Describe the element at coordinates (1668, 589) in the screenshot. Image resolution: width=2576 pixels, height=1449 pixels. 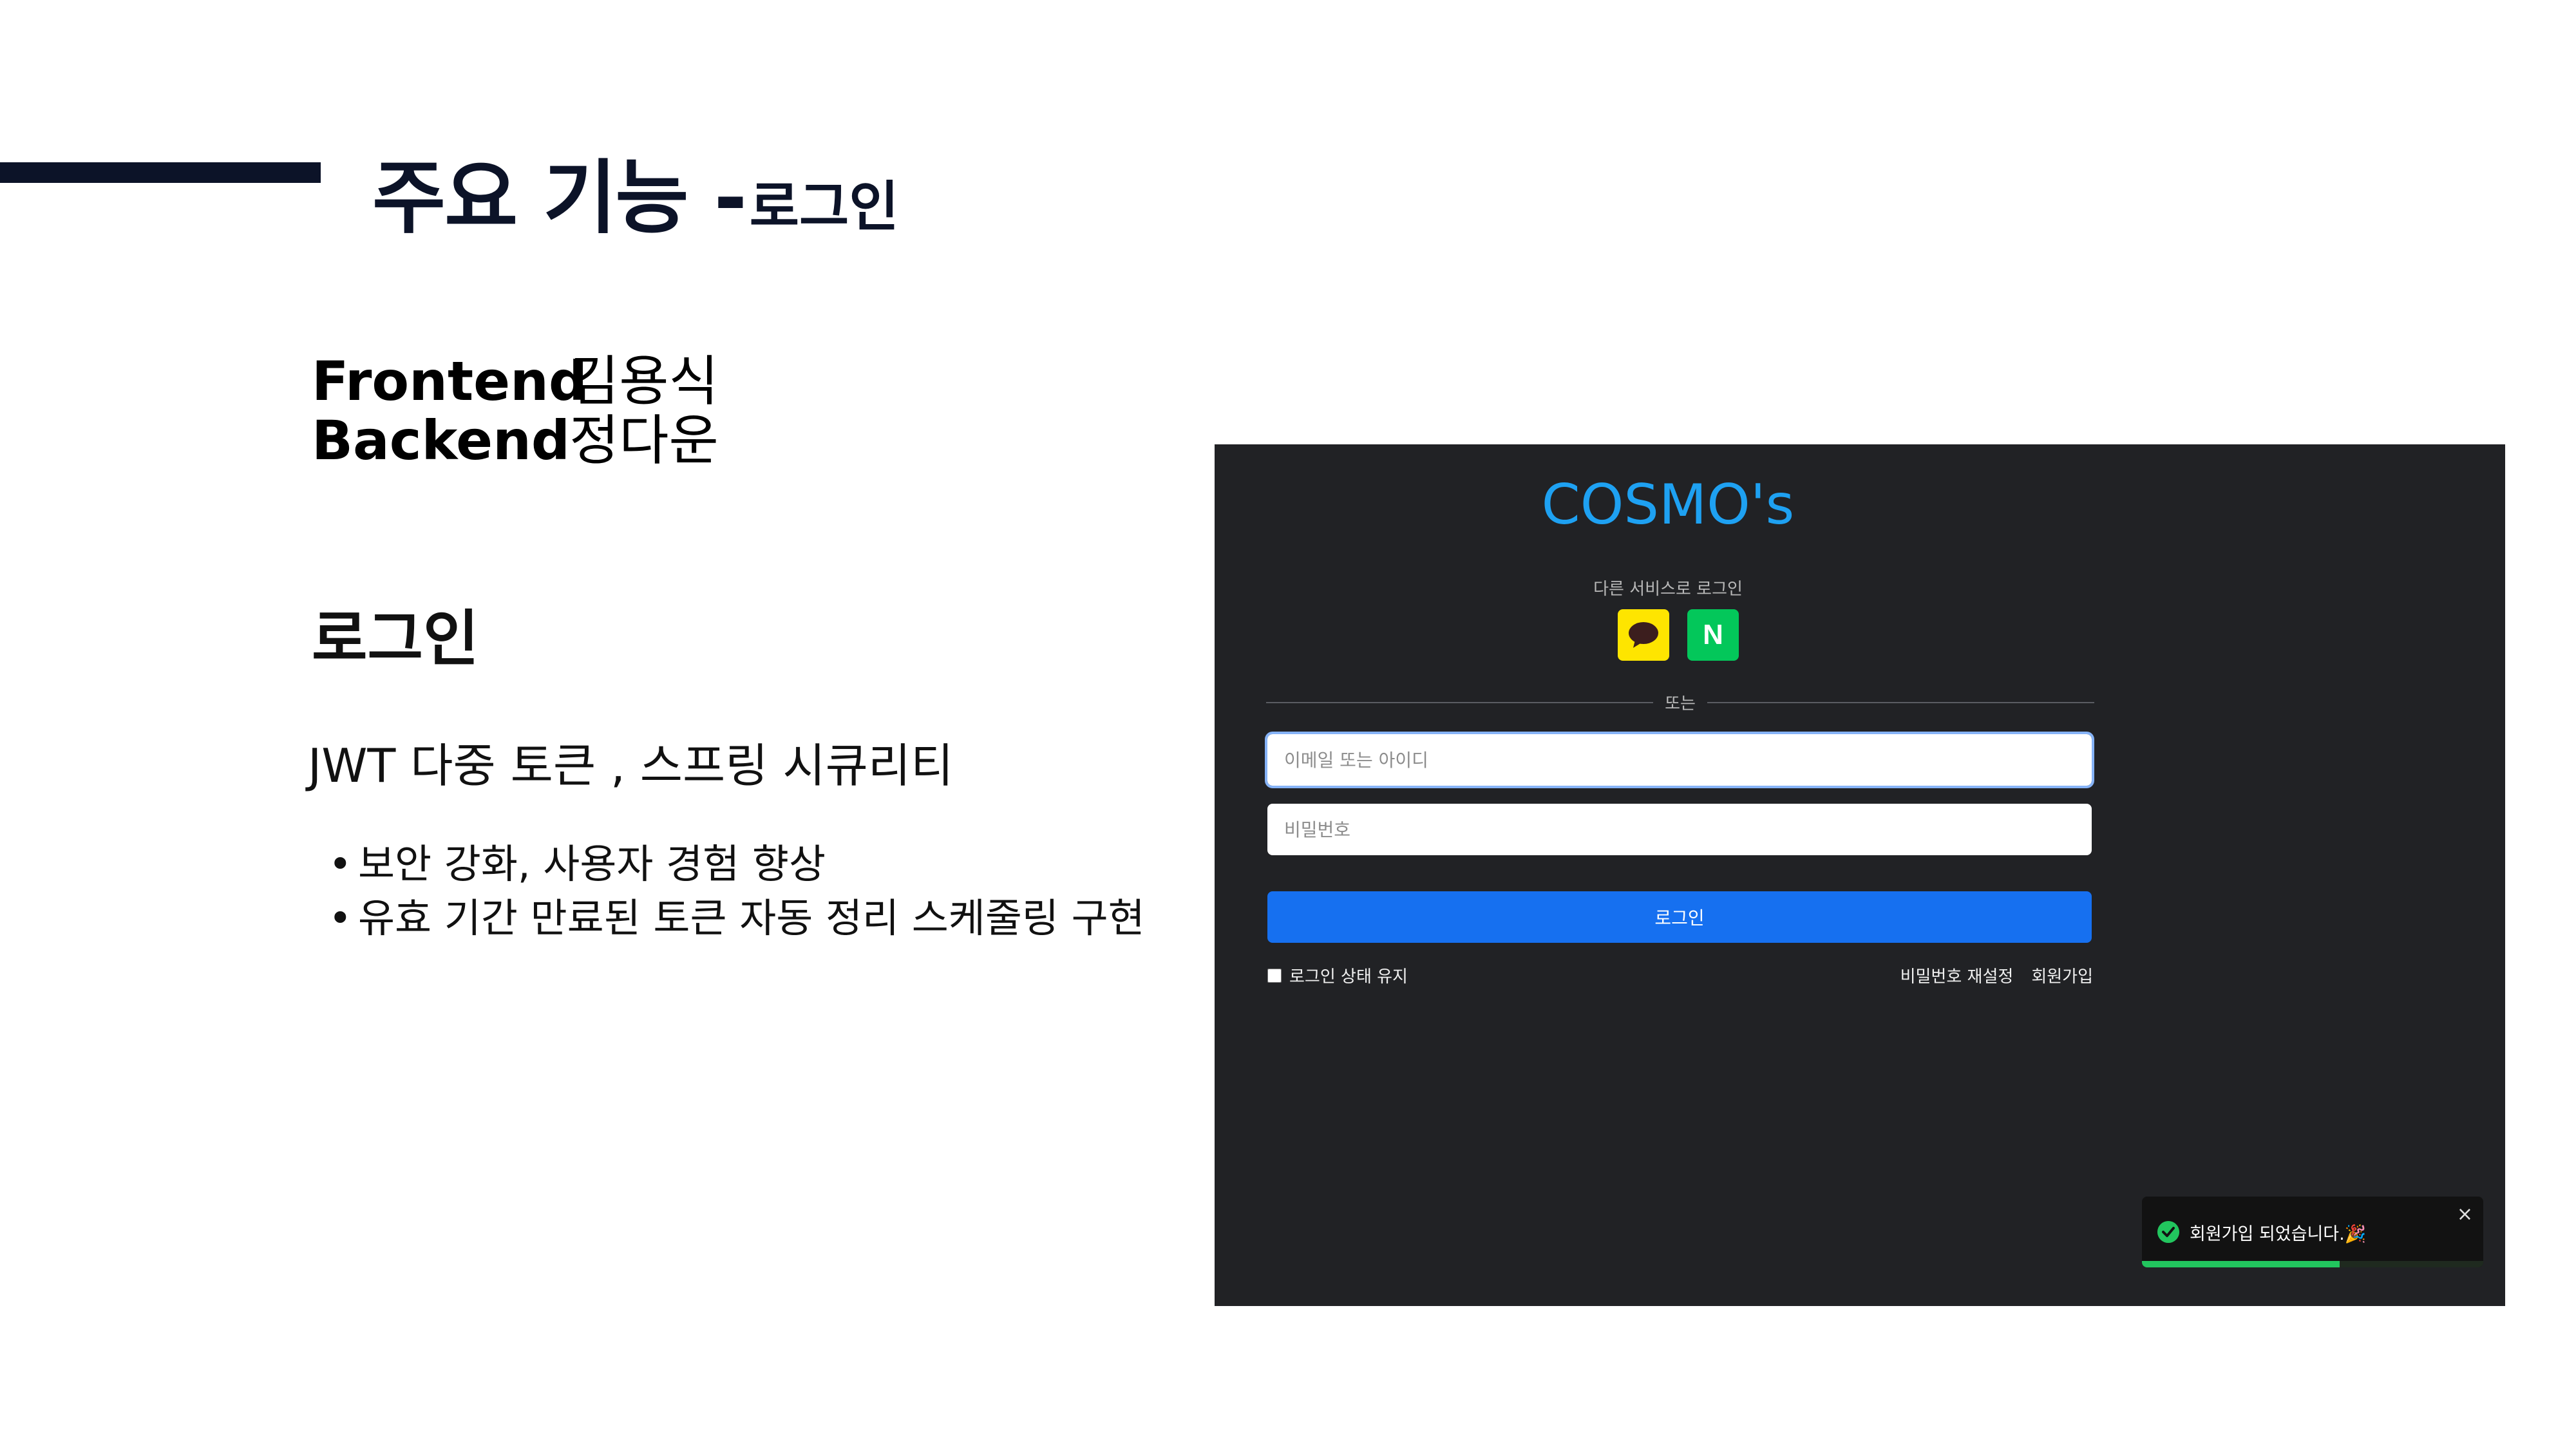
I see `social-login-label: 다른 서비스로 로그인` at that location.